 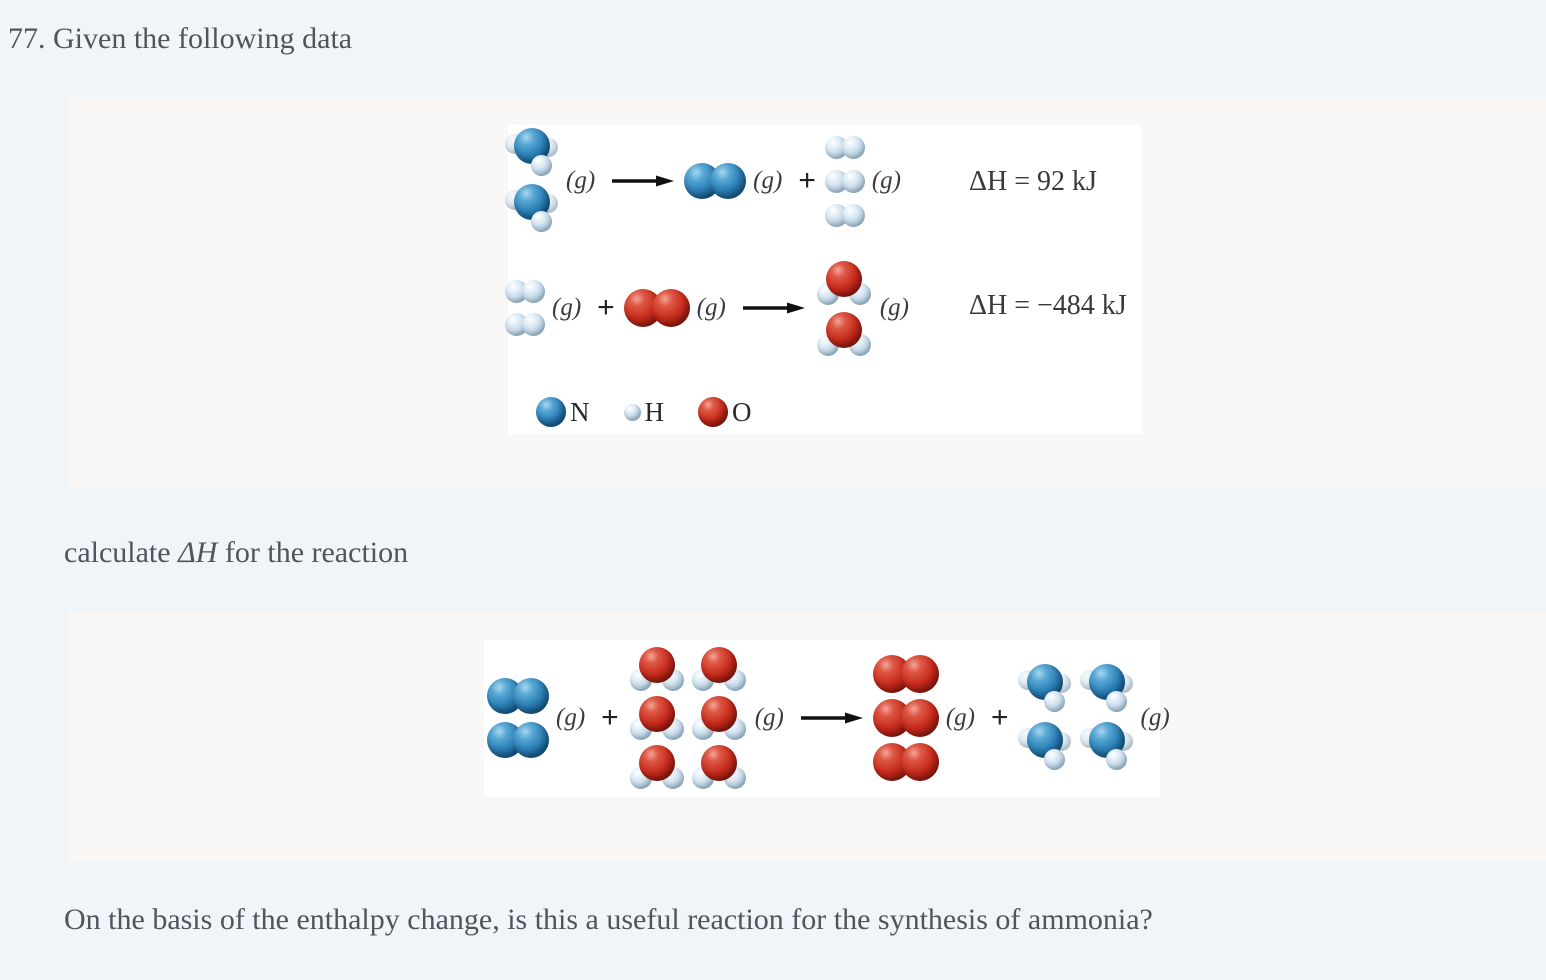 I want to click on product-nitrogen-group, so click(x=715, y=181).